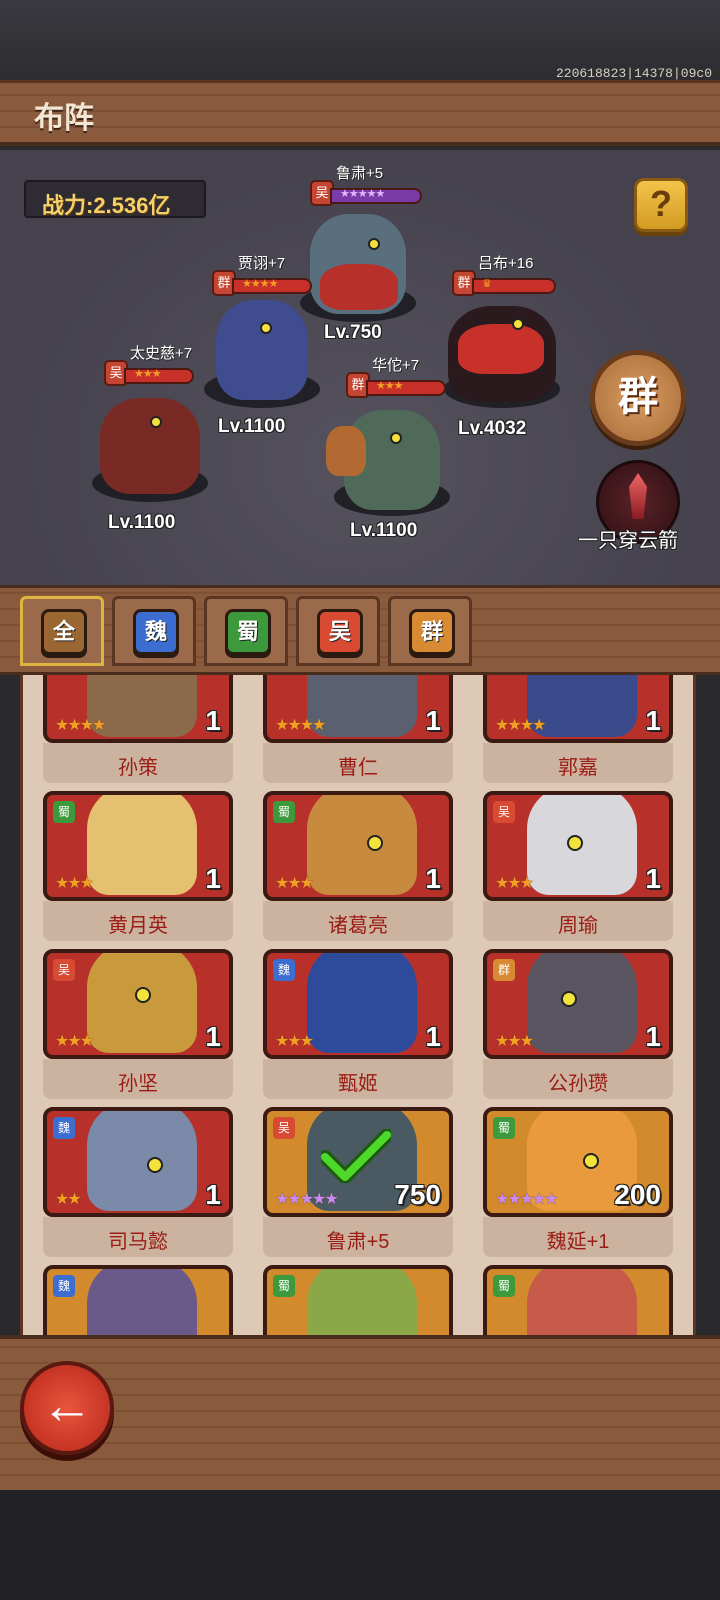  Describe the element at coordinates (492, 428) in the screenshot. I see `hero-level: Lv.4032` at that location.